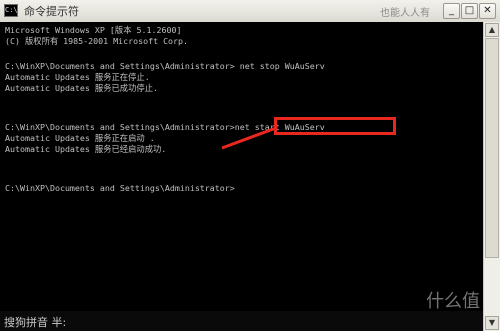 Image resolution: width=500 pixels, height=331 pixels. I want to click on ime-status-text: 搜狗拼音 半:, so click(35, 322).